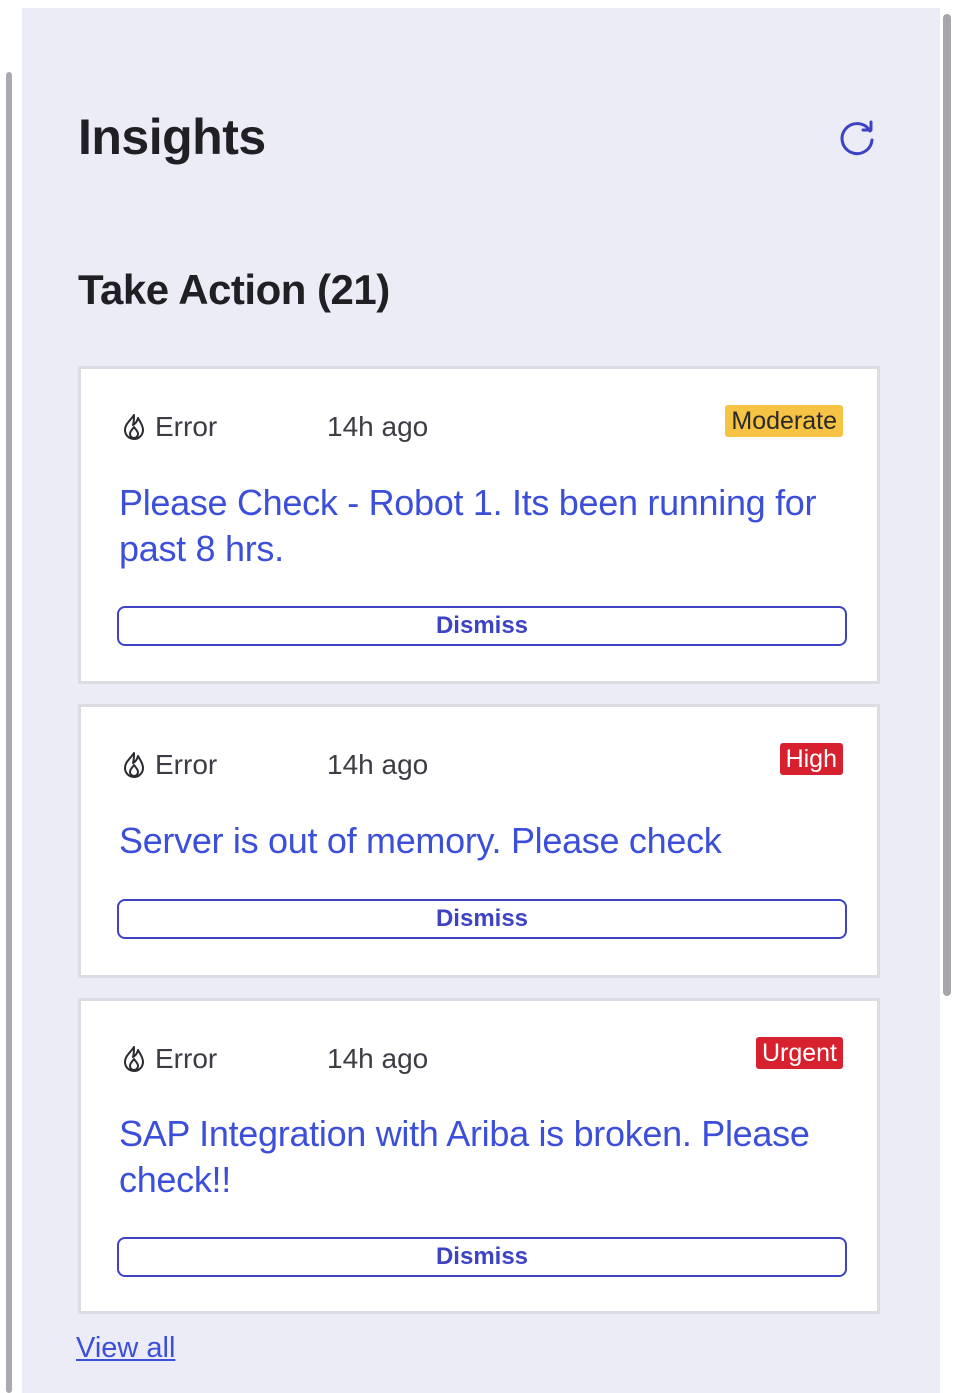 The width and height of the screenshot is (954, 1393). What do you see at coordinates (784, 421) in the screenshot?
I see `severity-badge: Moderate` at bounding box center [784, 421].